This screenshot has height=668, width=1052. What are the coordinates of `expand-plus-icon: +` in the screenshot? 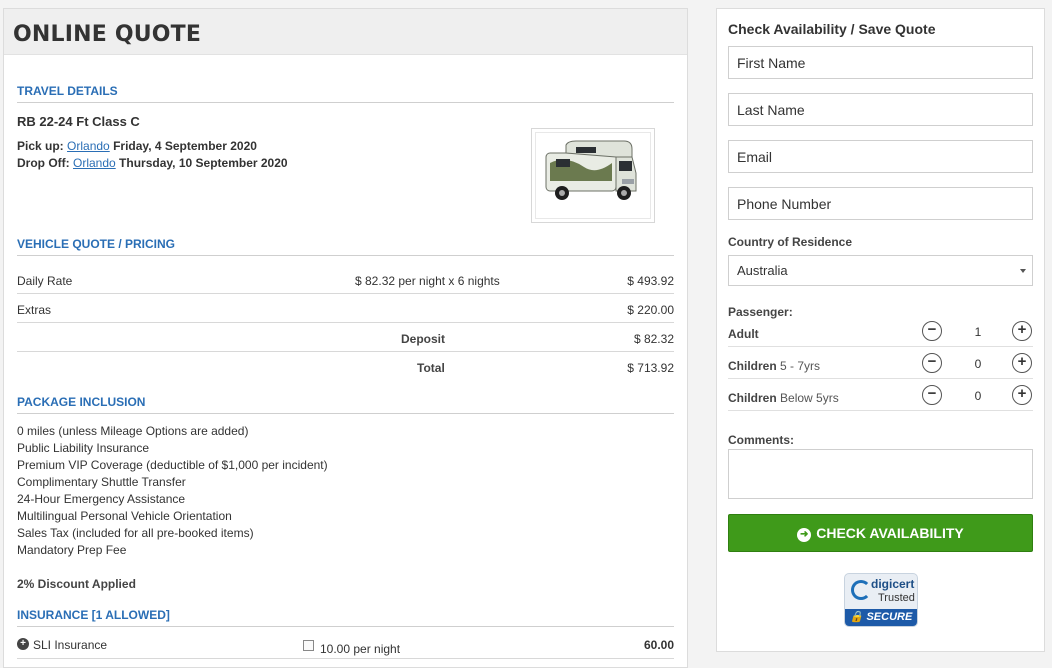 It's located at (23, 644).